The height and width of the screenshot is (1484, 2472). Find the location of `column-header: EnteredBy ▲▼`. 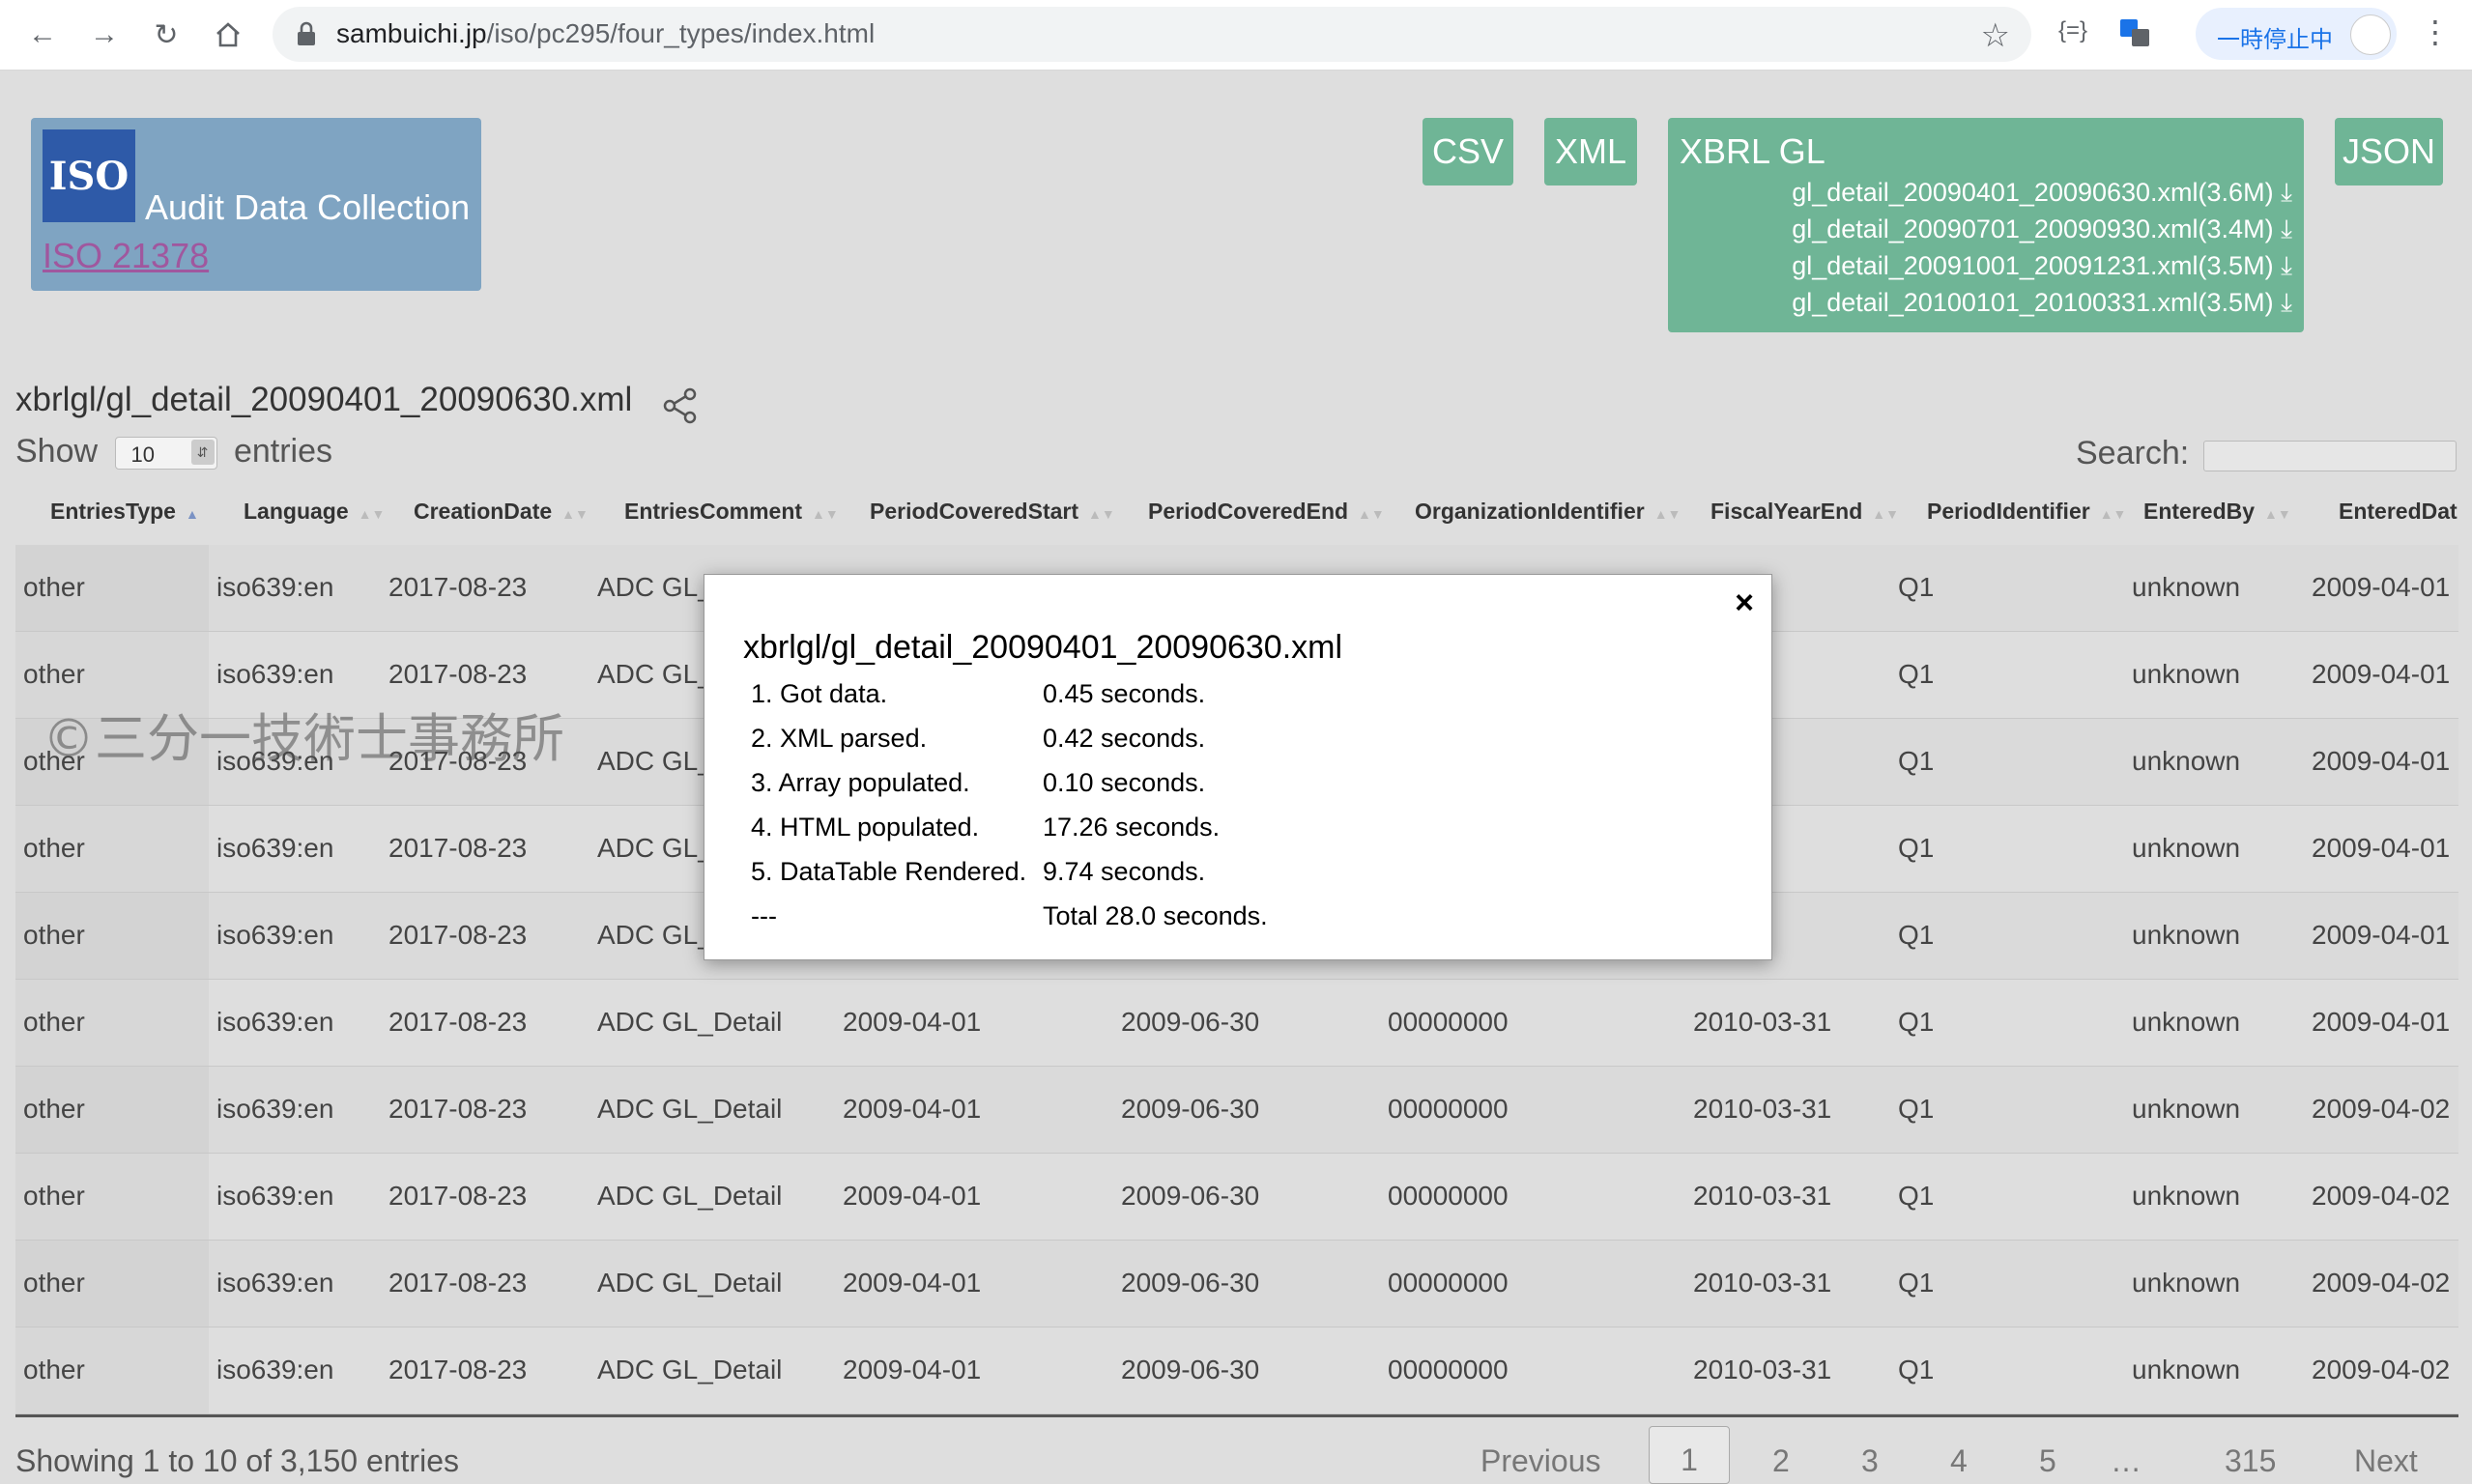

column-header: EnteredBy ▲▼ is located at coordinates (2217, 512).